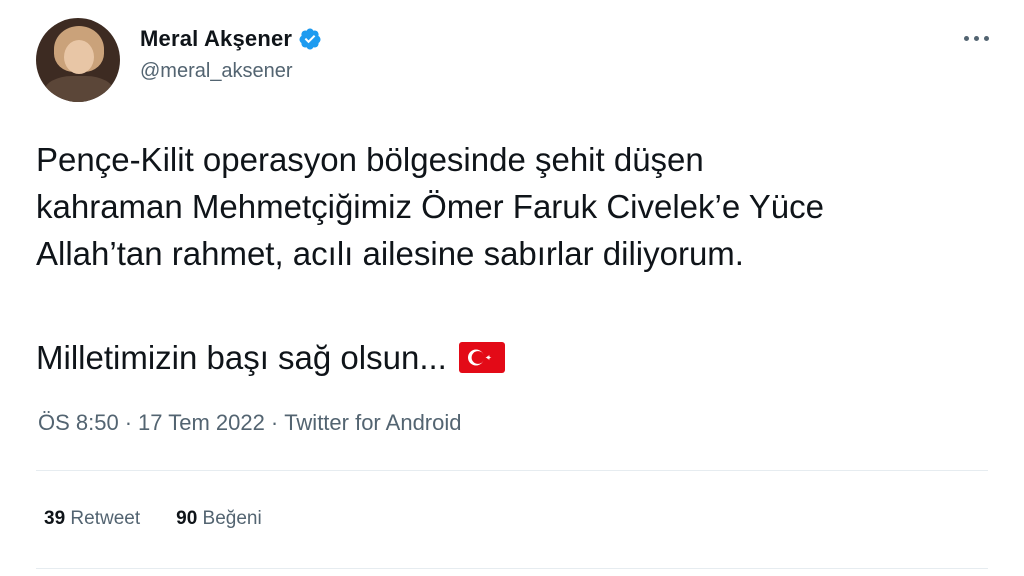 The width and height of the screenshot is (1024, 576). What do you see at coordinates (201, 423) in the screenshot?
I see `tweet-date: 17 Tem 2022` at bounding box center [201, 423].